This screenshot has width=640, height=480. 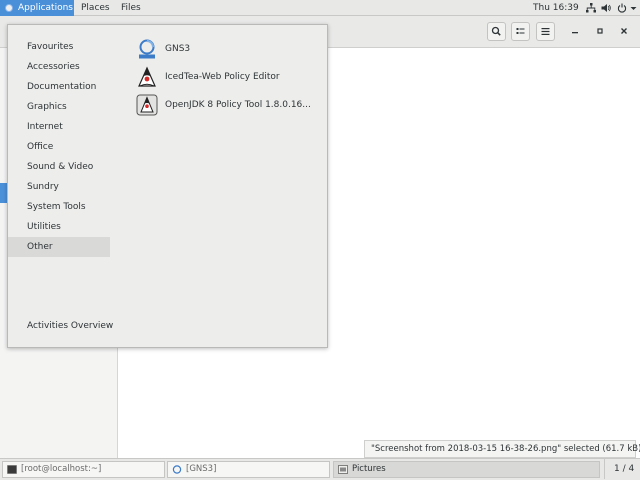 I want to click on places-menu-button: Places, so click(x=95, y=8).